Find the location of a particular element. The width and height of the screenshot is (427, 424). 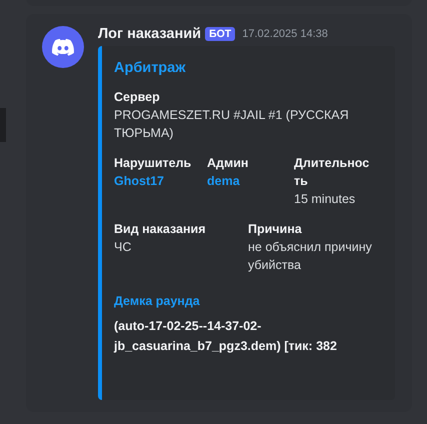

field-value: 15 minutes is located at coordinates (325, 199).